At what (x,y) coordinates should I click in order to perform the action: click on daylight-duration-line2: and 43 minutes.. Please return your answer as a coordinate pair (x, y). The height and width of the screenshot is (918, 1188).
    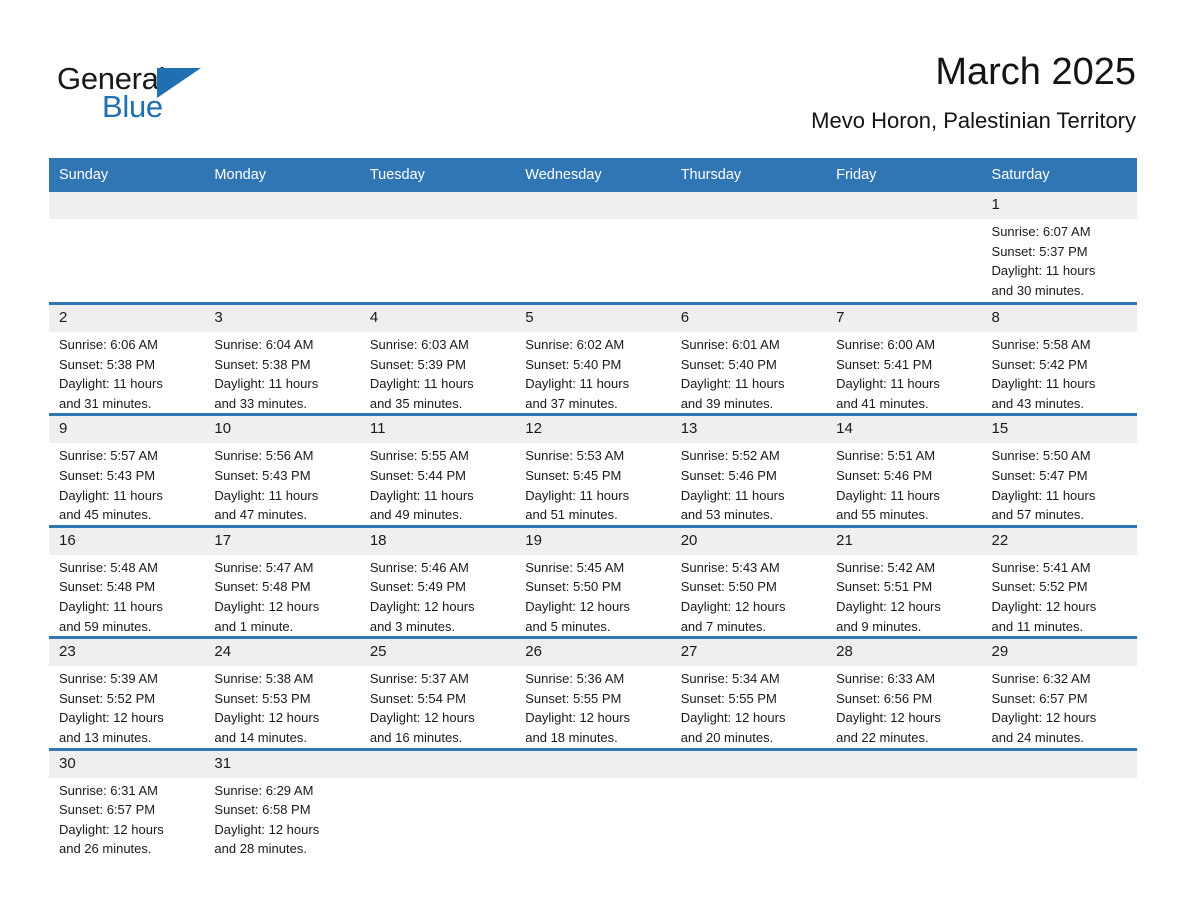
    Looking at the image, I should click on (1038, 403).